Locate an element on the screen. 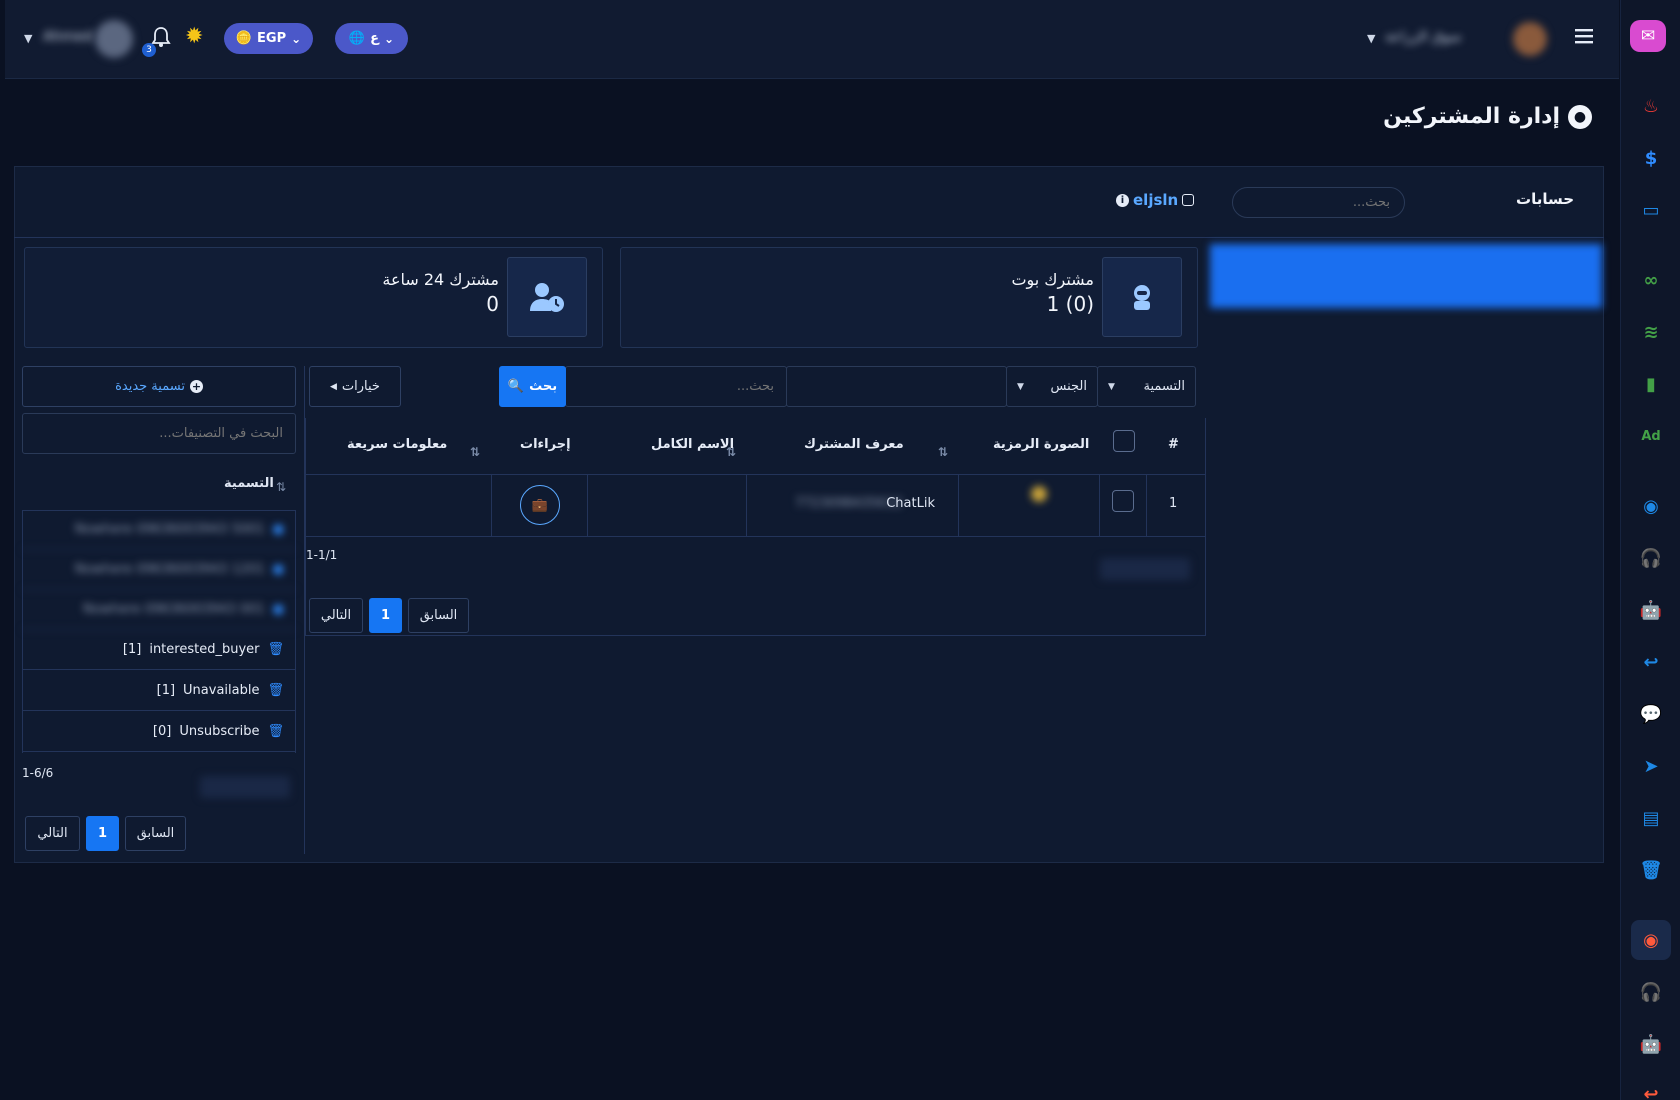 This screenshot has width=1680, height=1100. reply-arrow-icon: ↩ is located at coordinates (1651, 1090).